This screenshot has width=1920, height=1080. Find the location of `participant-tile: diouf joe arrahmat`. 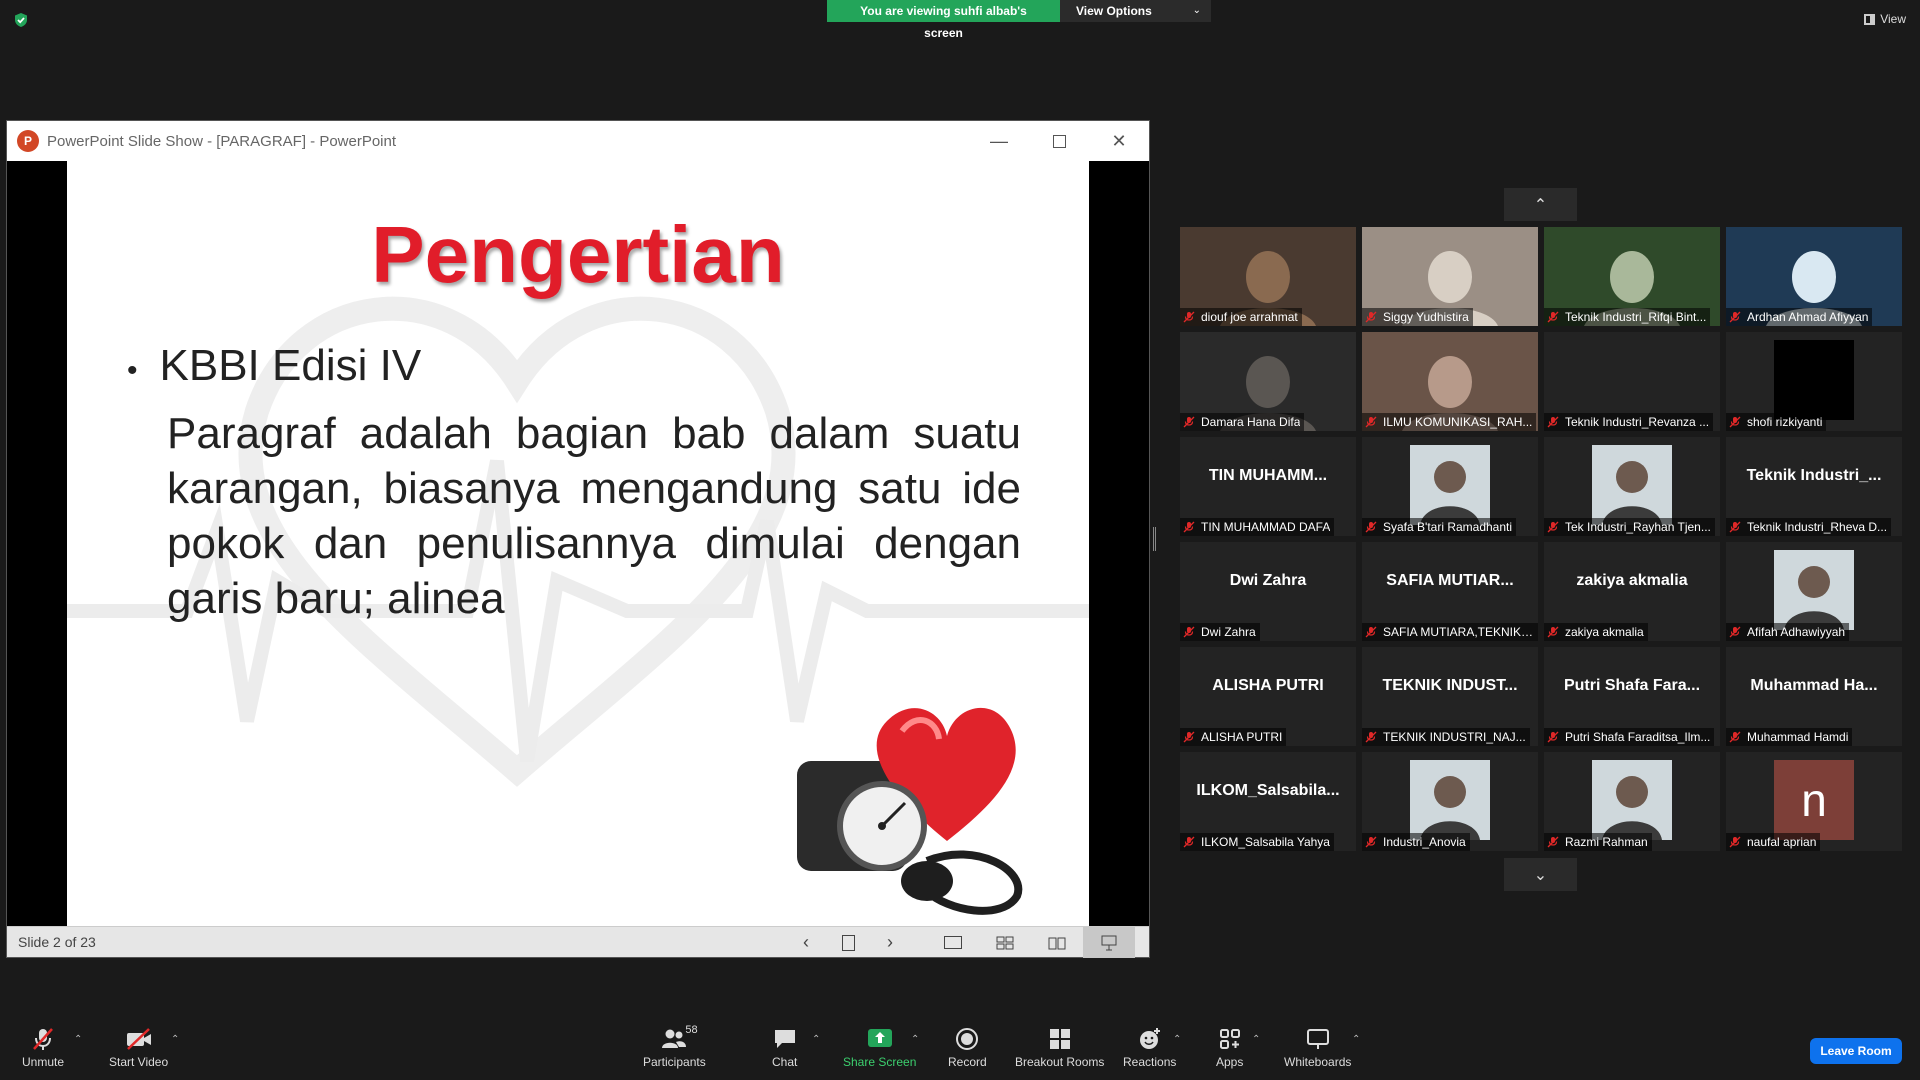

participant-tile: diouf joe arrahmat is located at coordinates (1268, 276).